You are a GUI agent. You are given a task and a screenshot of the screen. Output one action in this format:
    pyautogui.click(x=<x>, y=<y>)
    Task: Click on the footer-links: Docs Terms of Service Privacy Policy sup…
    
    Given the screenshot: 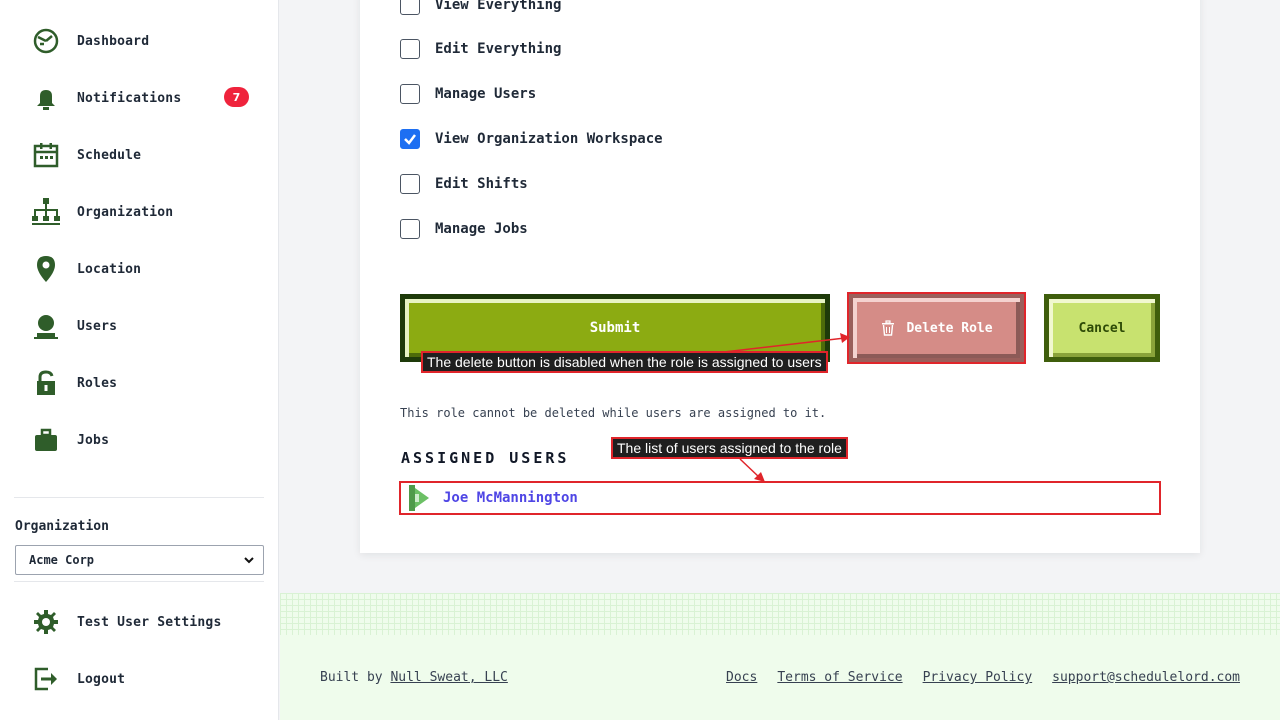 What is the action you would take?
    pyautogui.click(x=983, y=677)
    